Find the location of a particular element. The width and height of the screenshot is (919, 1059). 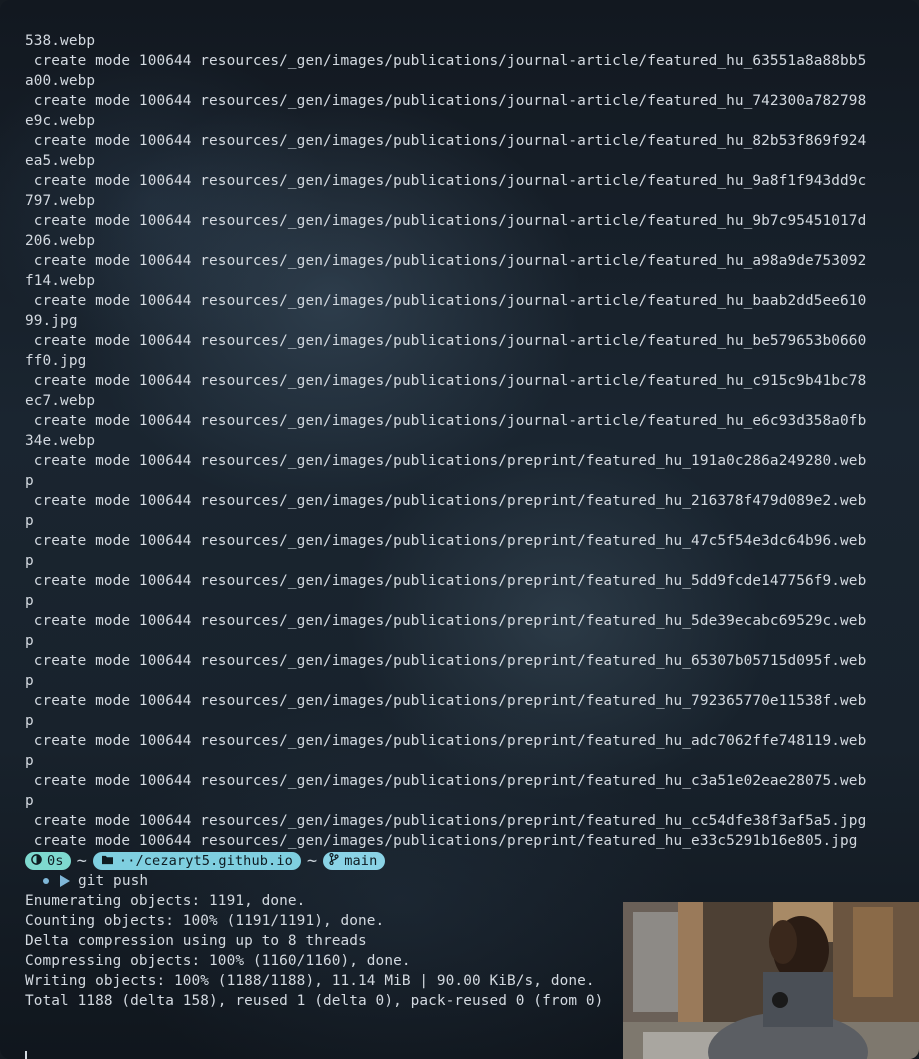

shell-prompt: 0s ~ ··/cezaryt5.github.io ~ main is located at coordinates (460, 861).